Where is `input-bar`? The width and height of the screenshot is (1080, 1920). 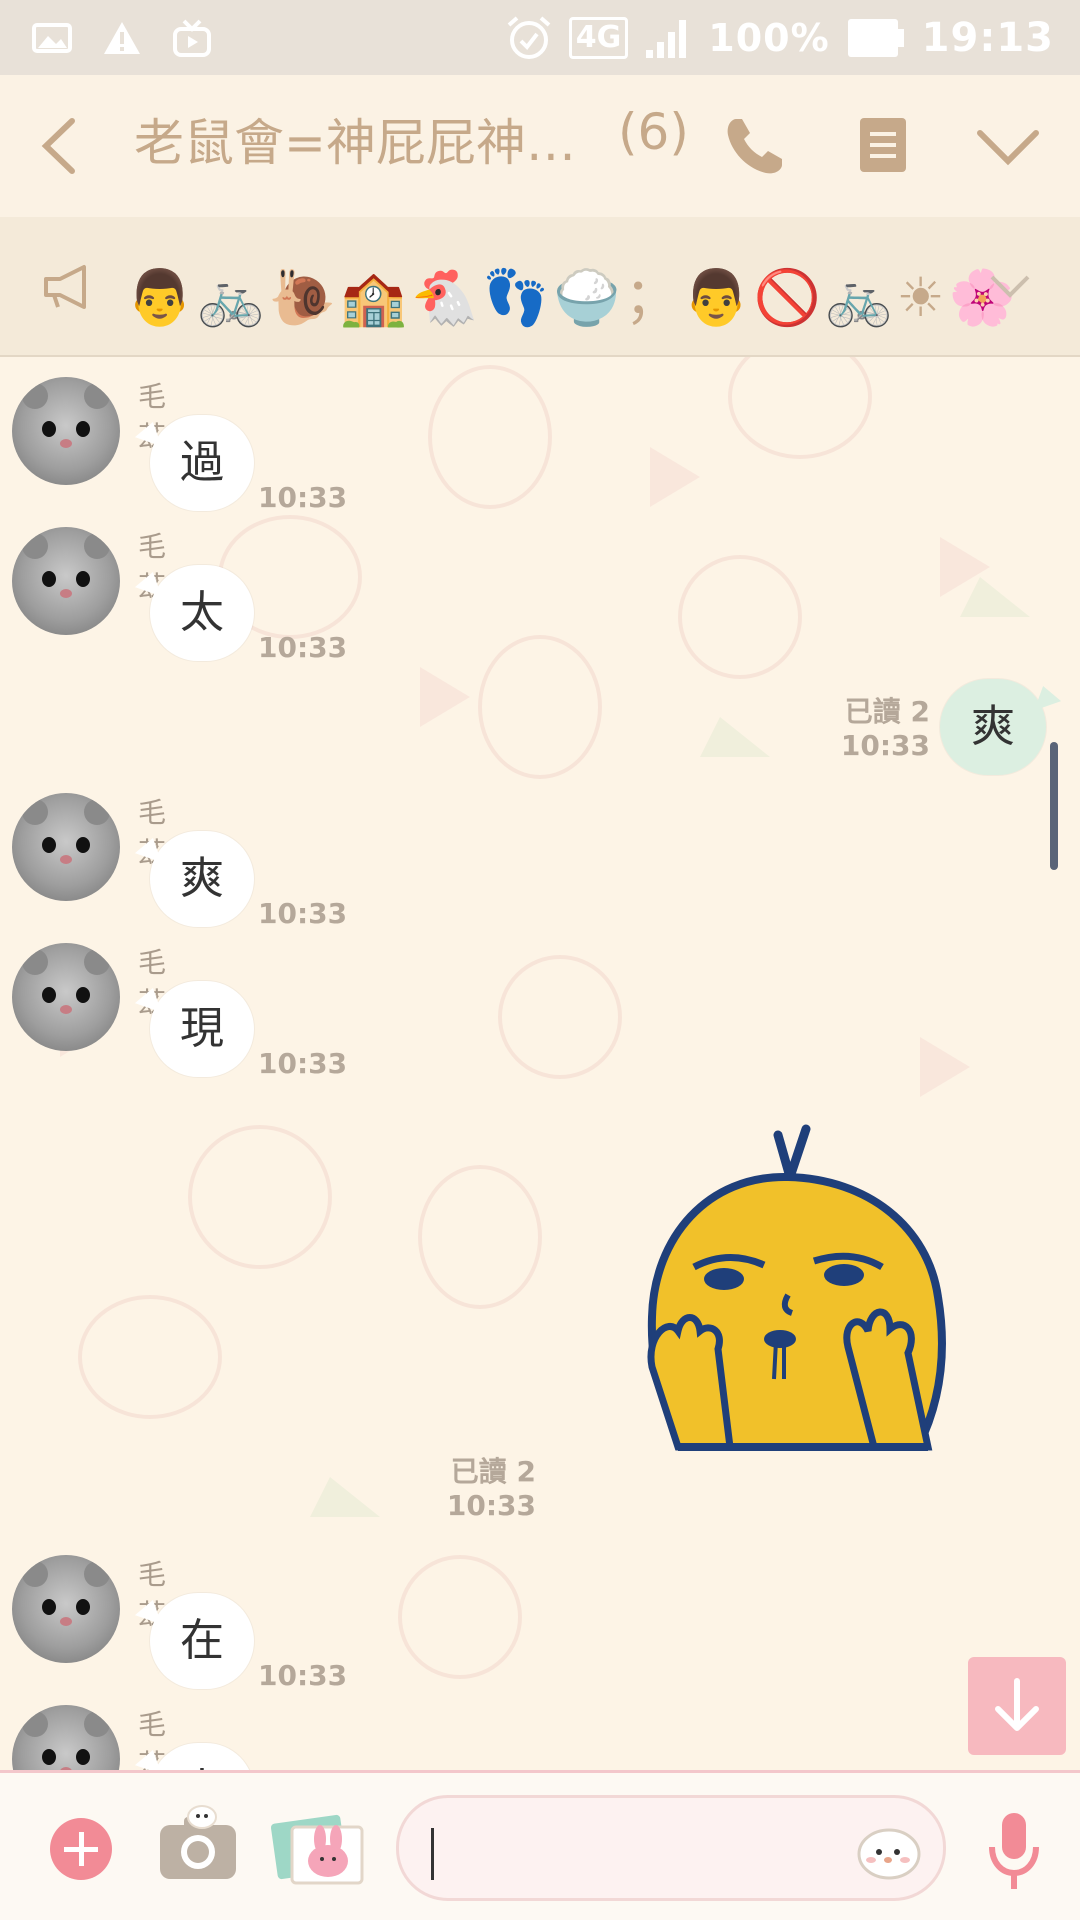 input-bar is located at coordinates (540, 1845).